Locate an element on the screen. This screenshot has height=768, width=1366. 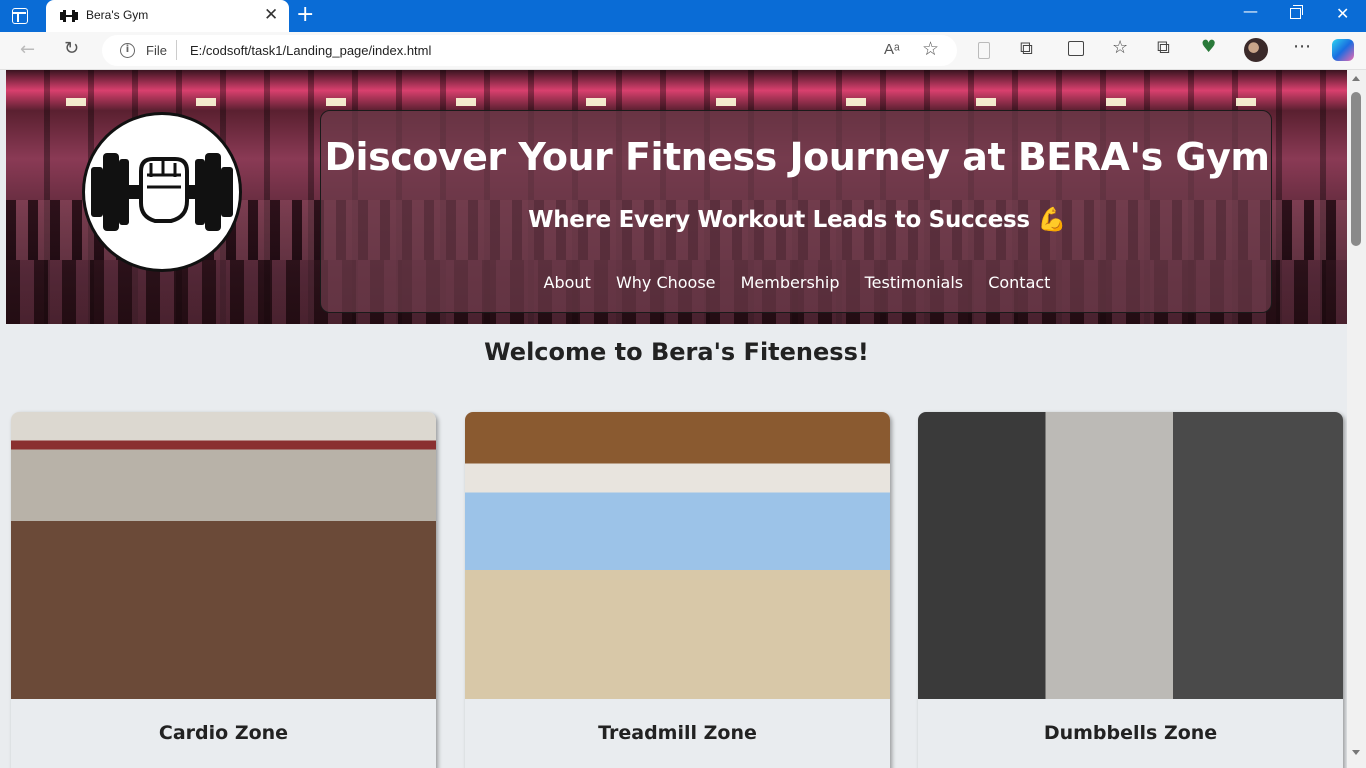
favorites-icon: ☆ is located at coordinates (1120, 48).